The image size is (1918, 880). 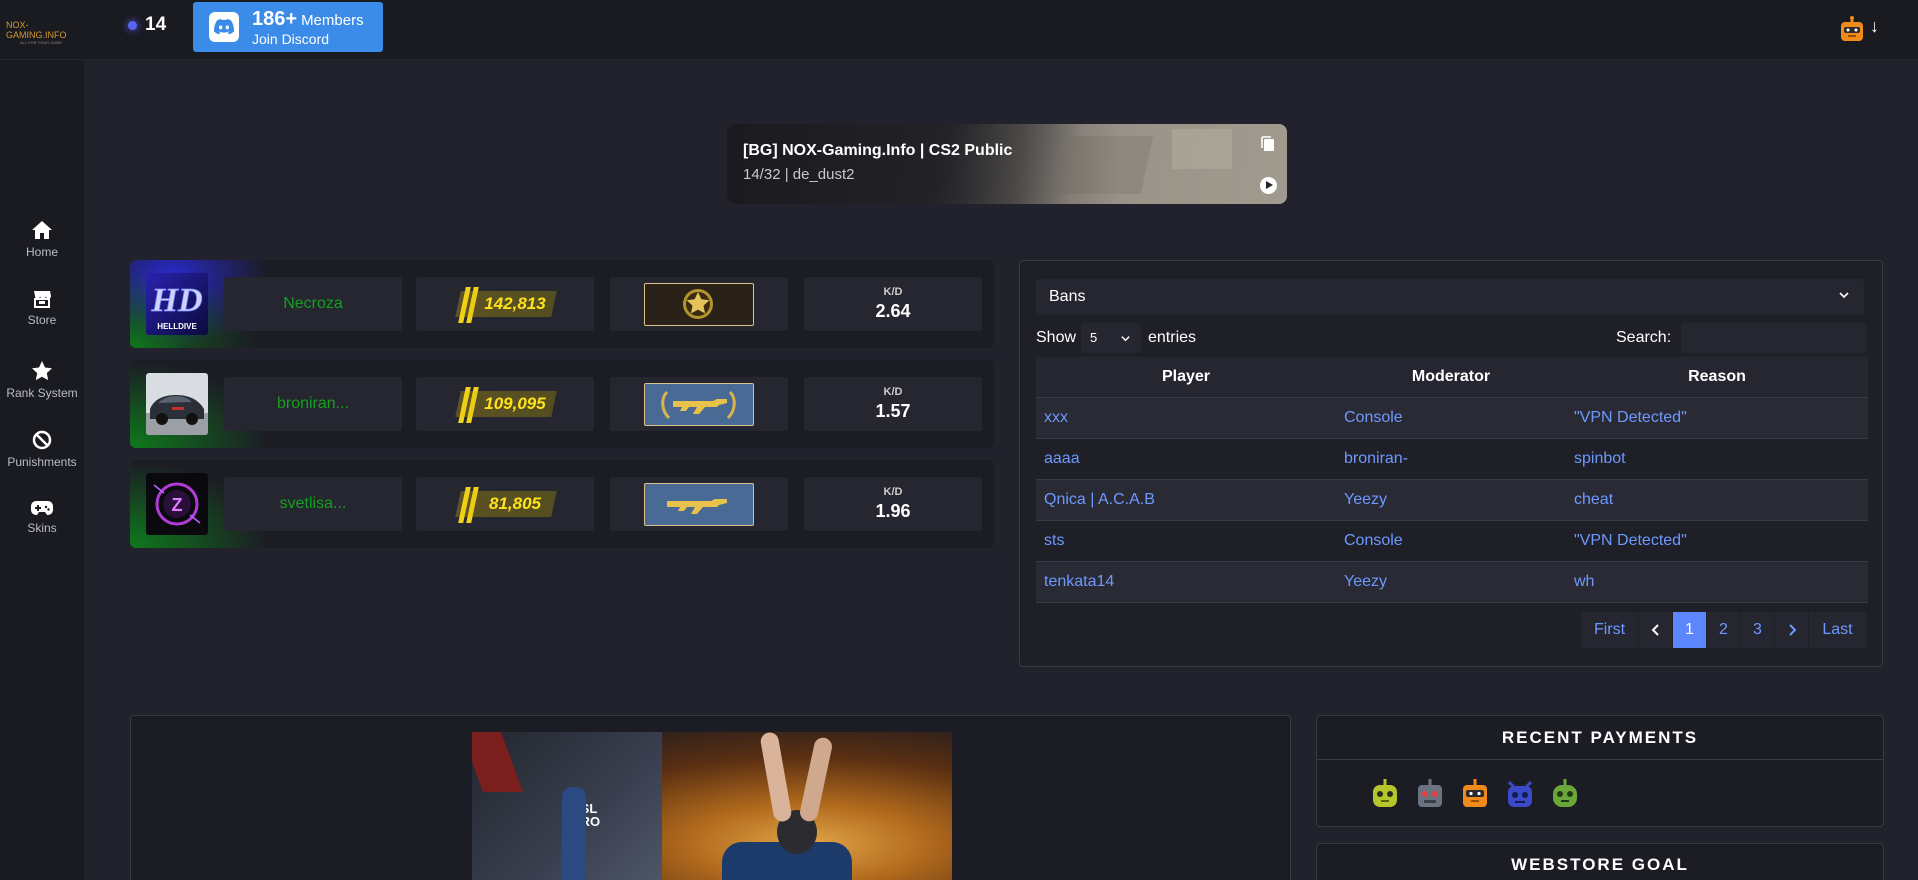 What do you see at coordinates (42, 230) in the screenshot?
I see `home-icon` at bounding box center [42, 230].